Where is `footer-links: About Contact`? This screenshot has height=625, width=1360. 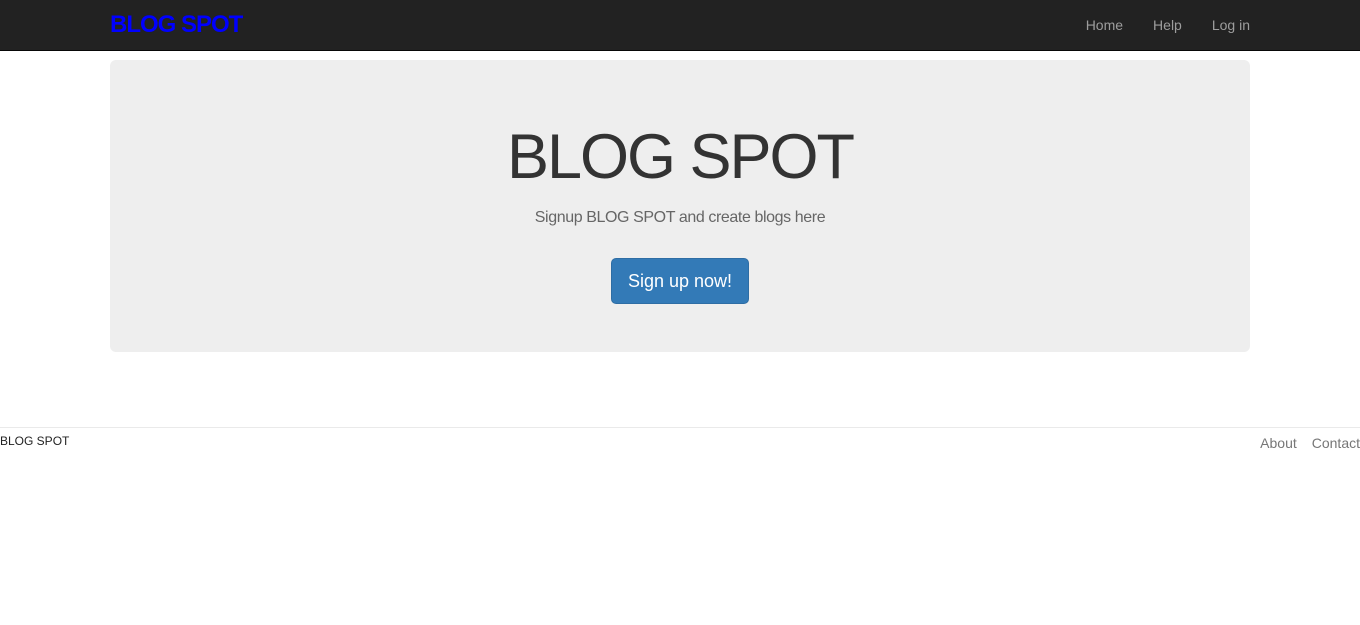 footer-links: About Contact is located at coordinates (1302, 443).